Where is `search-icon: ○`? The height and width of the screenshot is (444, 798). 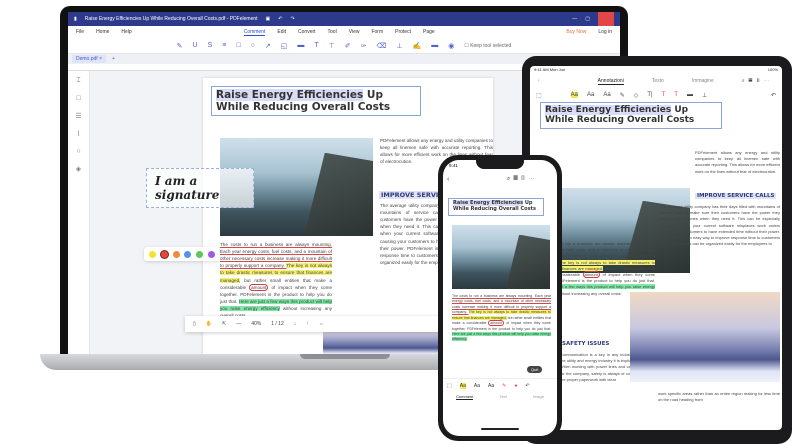
search-icon: ○ is located at coordinates (78, 151).